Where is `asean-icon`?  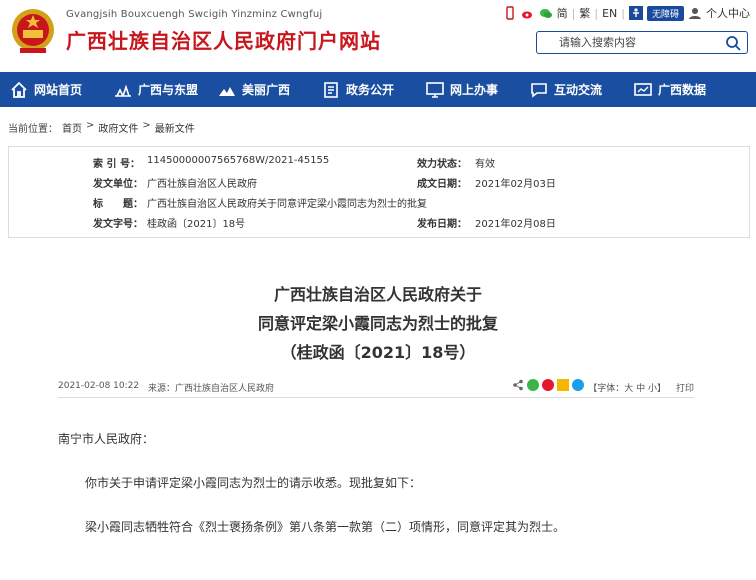
asean-icon is located at coordinates (123, 90).